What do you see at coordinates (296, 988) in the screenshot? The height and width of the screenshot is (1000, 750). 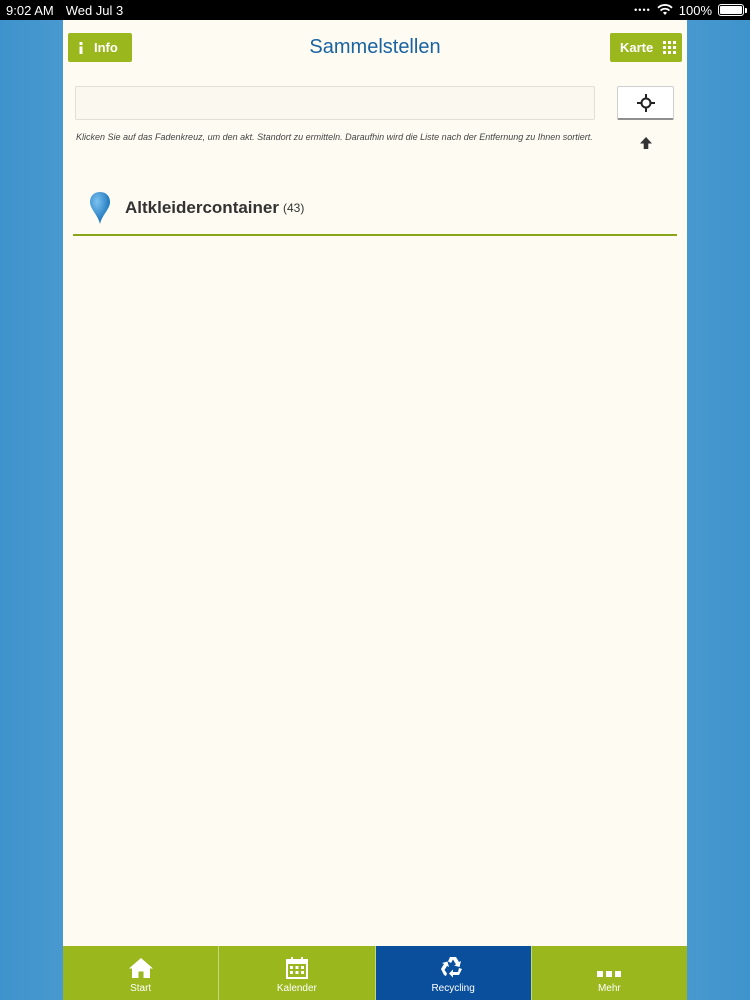 I see `tab-kalender-label: Kalender` at bounding box center [296, 988].